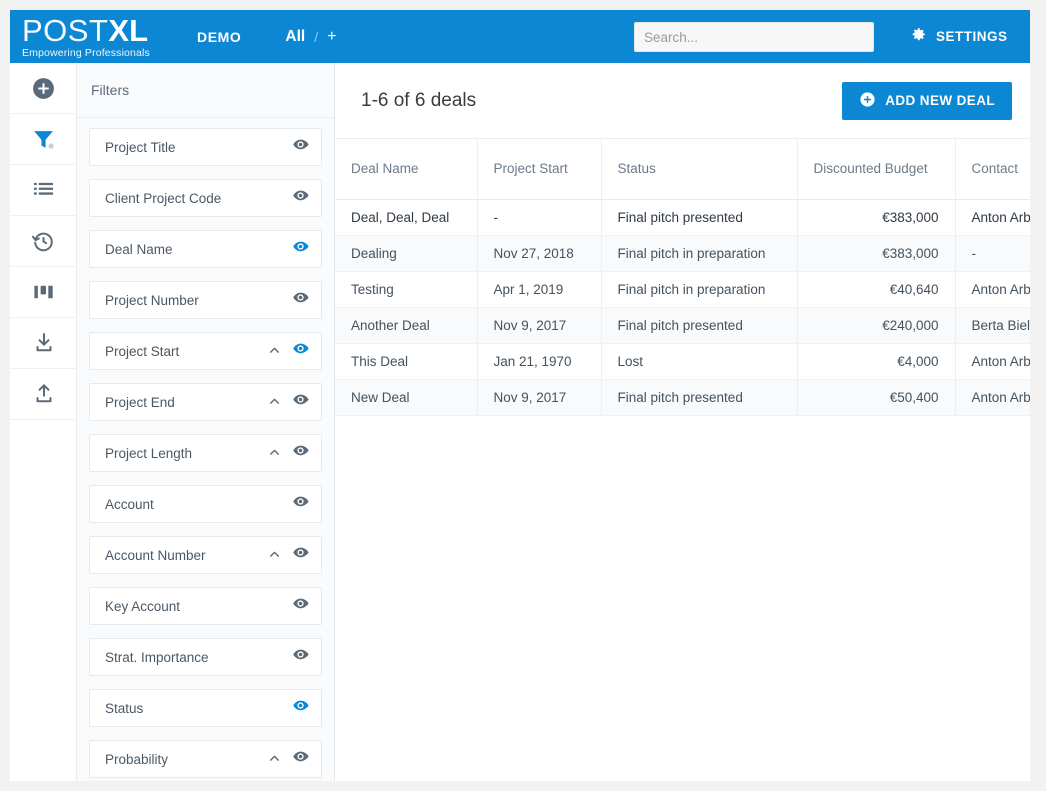 The width and height of the screenshot is (1046, 791). I want to click on column-header-discounted-budget: Discounted Budget, so click(876, 169).